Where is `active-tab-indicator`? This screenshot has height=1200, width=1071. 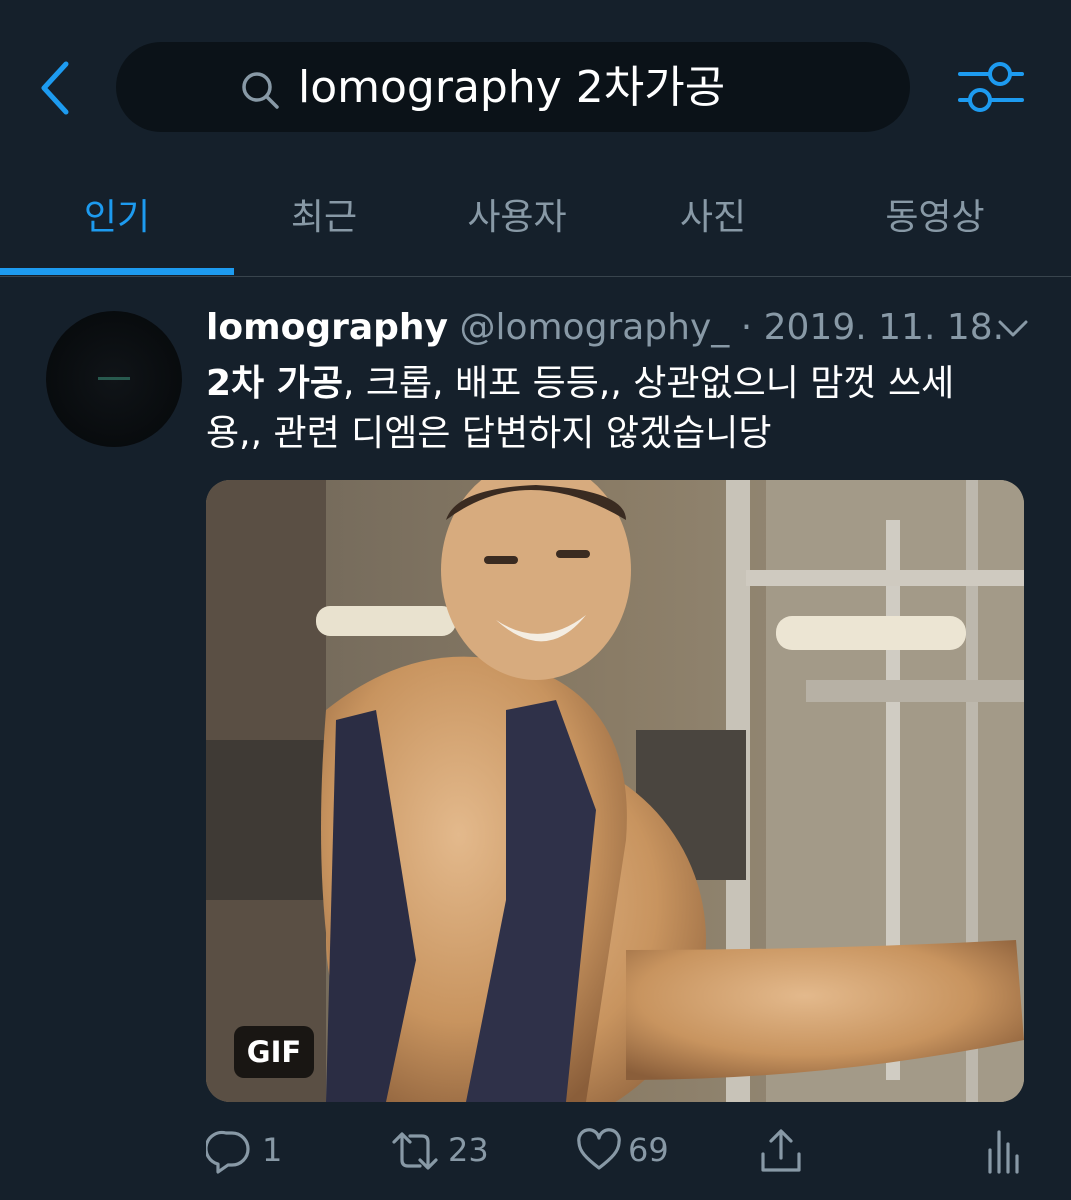 active-tab-indicator is located at coordinates (117, 271).